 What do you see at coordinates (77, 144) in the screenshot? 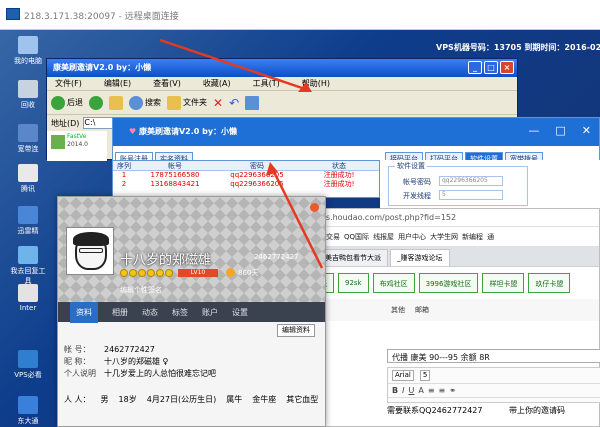
I see `file-date: 2014.0` at bounding box center [77, 144].